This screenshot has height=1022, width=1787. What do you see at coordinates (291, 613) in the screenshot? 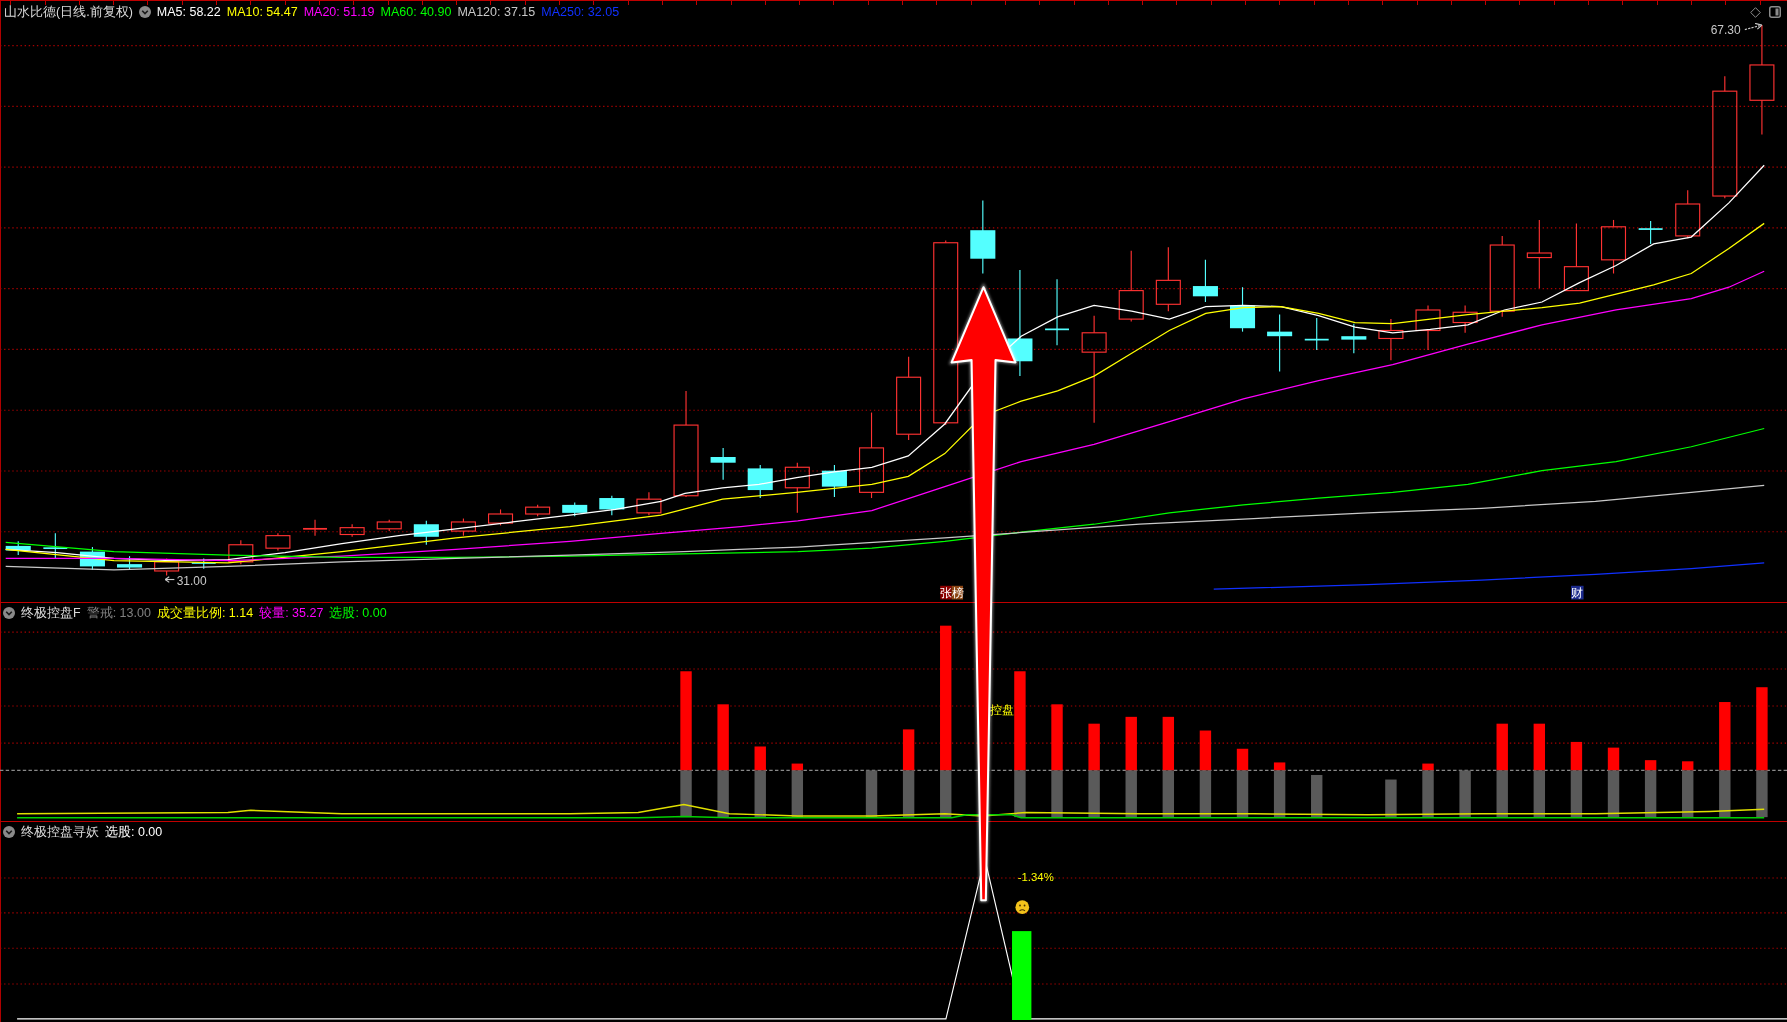
I see `indicator-value: 较量: 35.27` at bounding box center [291, 613].